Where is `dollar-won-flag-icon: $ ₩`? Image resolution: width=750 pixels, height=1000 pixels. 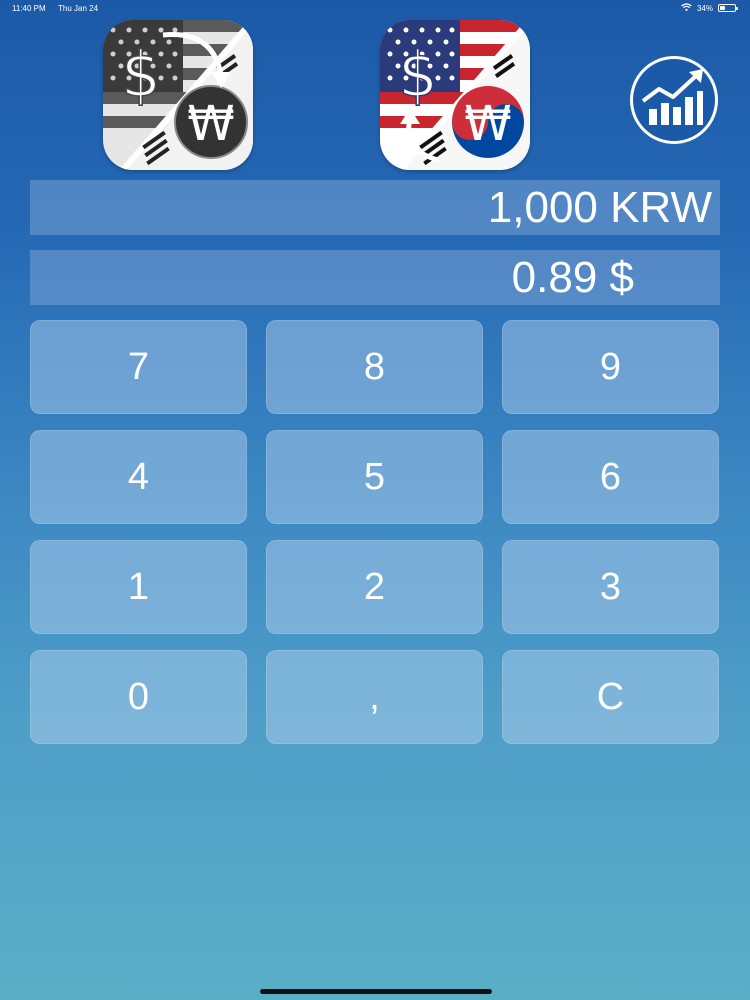 dollar-won-flag-icon: $ ₩ is located at coordinates (455, 95).